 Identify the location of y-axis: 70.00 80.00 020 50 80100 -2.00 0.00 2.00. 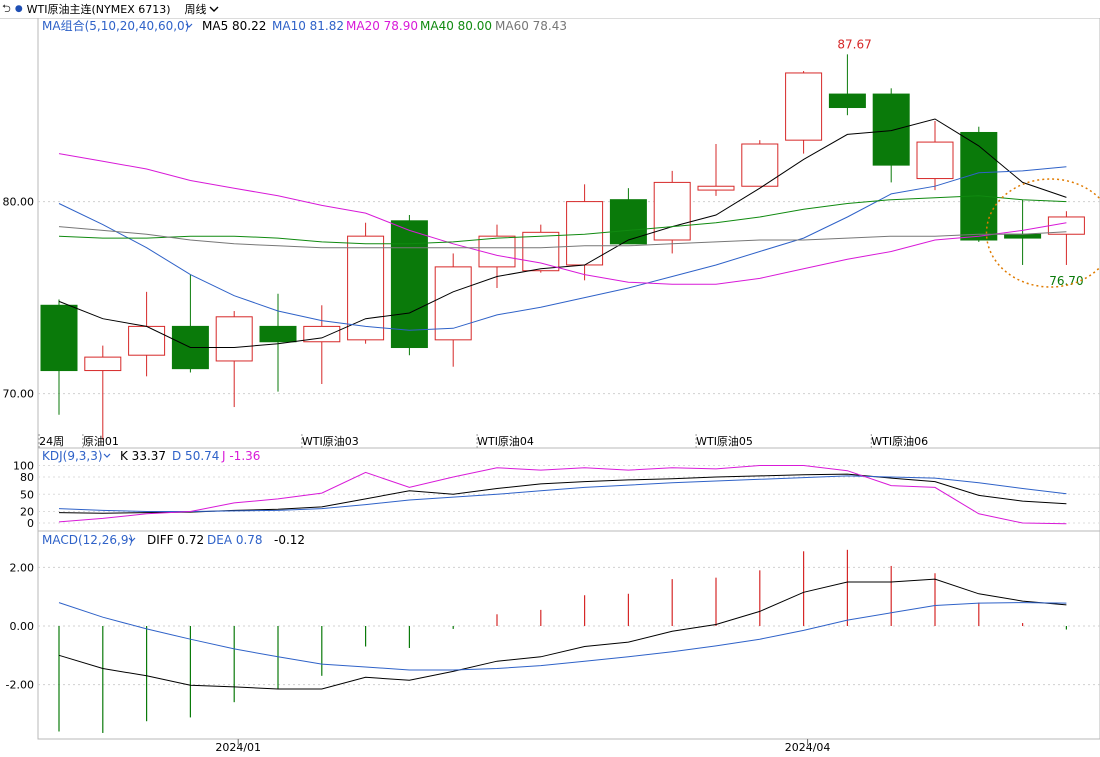
(19, 444).